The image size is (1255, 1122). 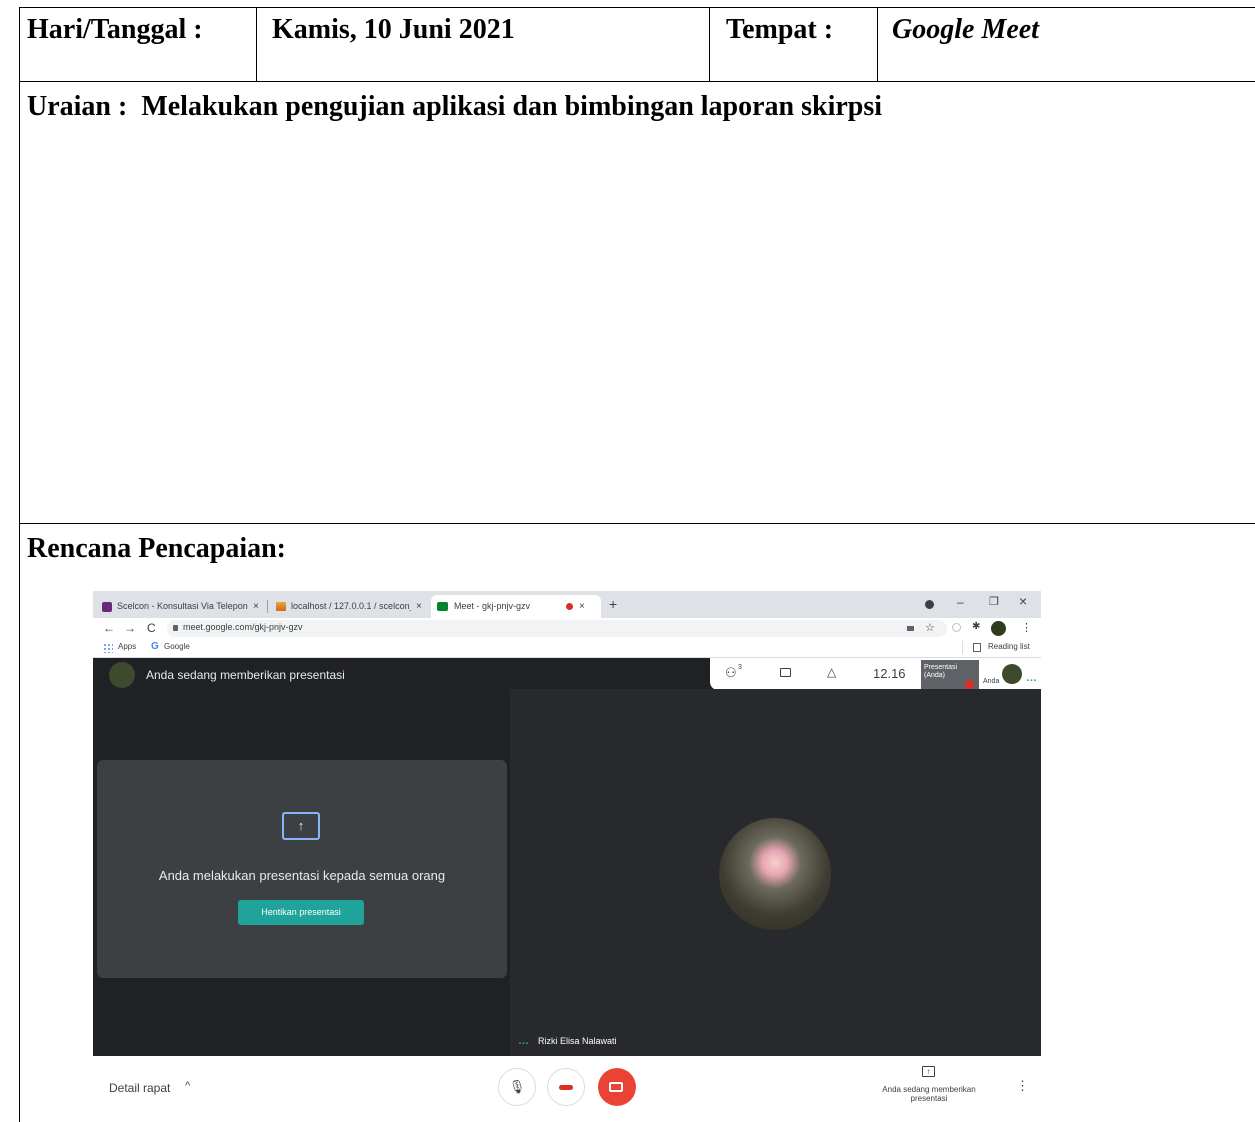 What do you see at coordinates (577, 1041) in the screenshot?
I see `participant-name: Rizki Elisa Nalawati` at bounding box center [577, 1041].